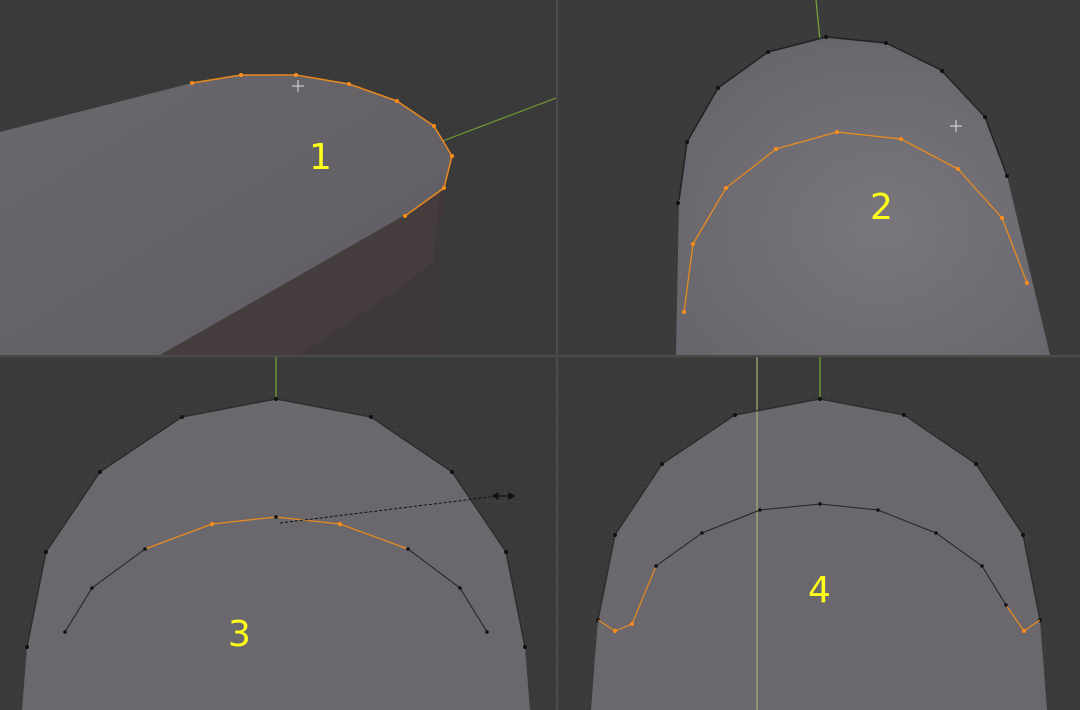  I want to click on viewport-divider-horizontal, so click(540, 356).